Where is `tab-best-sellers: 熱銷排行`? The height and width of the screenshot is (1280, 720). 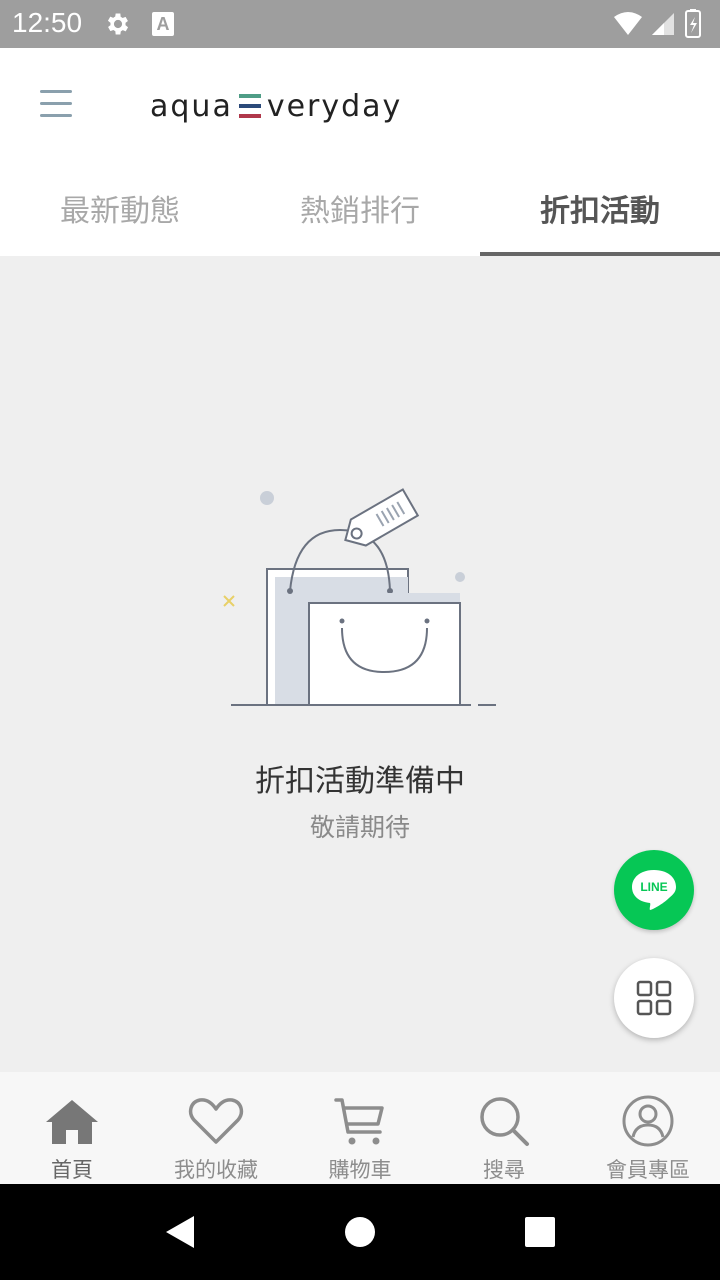
tab-best-sellers: 熱銷排行 is located at coordinates (360, 208).